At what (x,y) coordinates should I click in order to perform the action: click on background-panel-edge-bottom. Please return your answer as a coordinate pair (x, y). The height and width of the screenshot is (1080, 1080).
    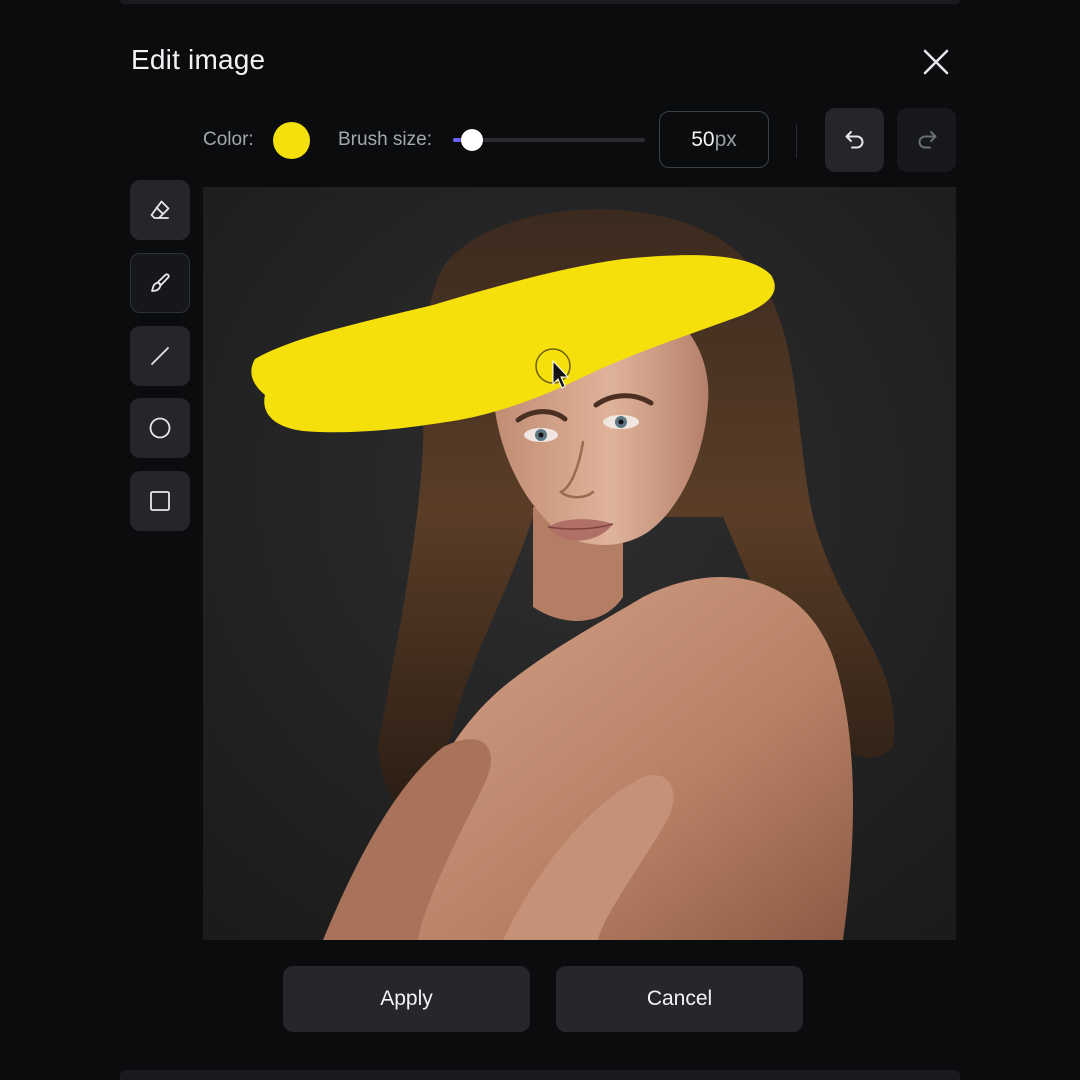
    Looking at the image, I should click on (540, 1075).